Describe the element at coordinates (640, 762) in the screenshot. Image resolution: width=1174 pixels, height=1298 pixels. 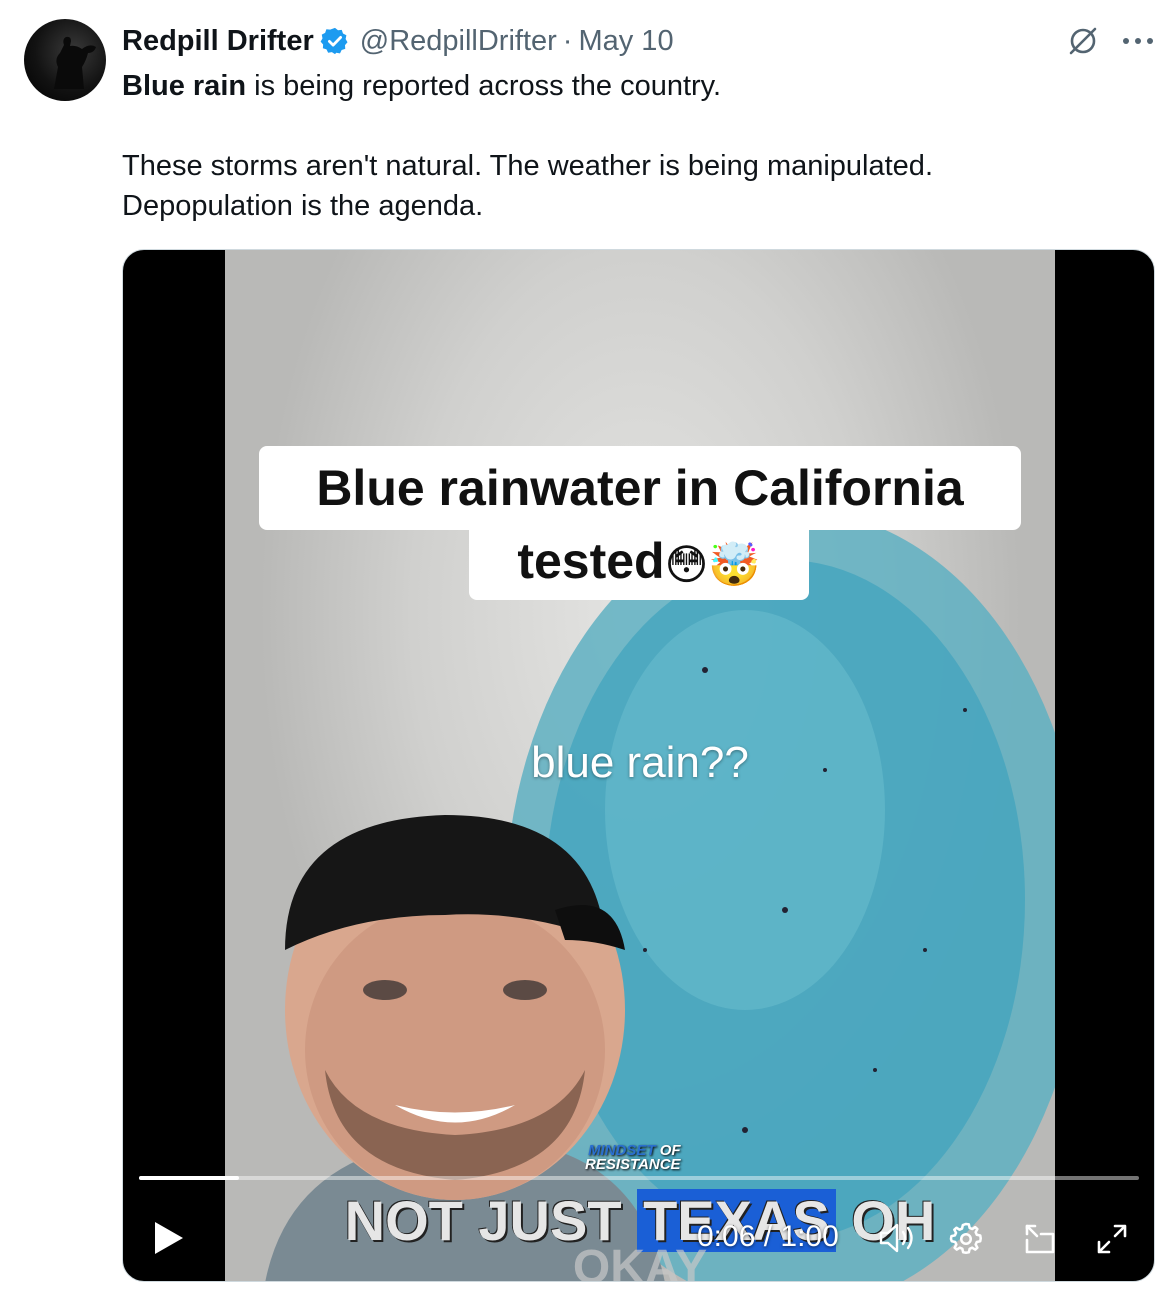
I see `video-overlay-text: blue rain??` at that location.